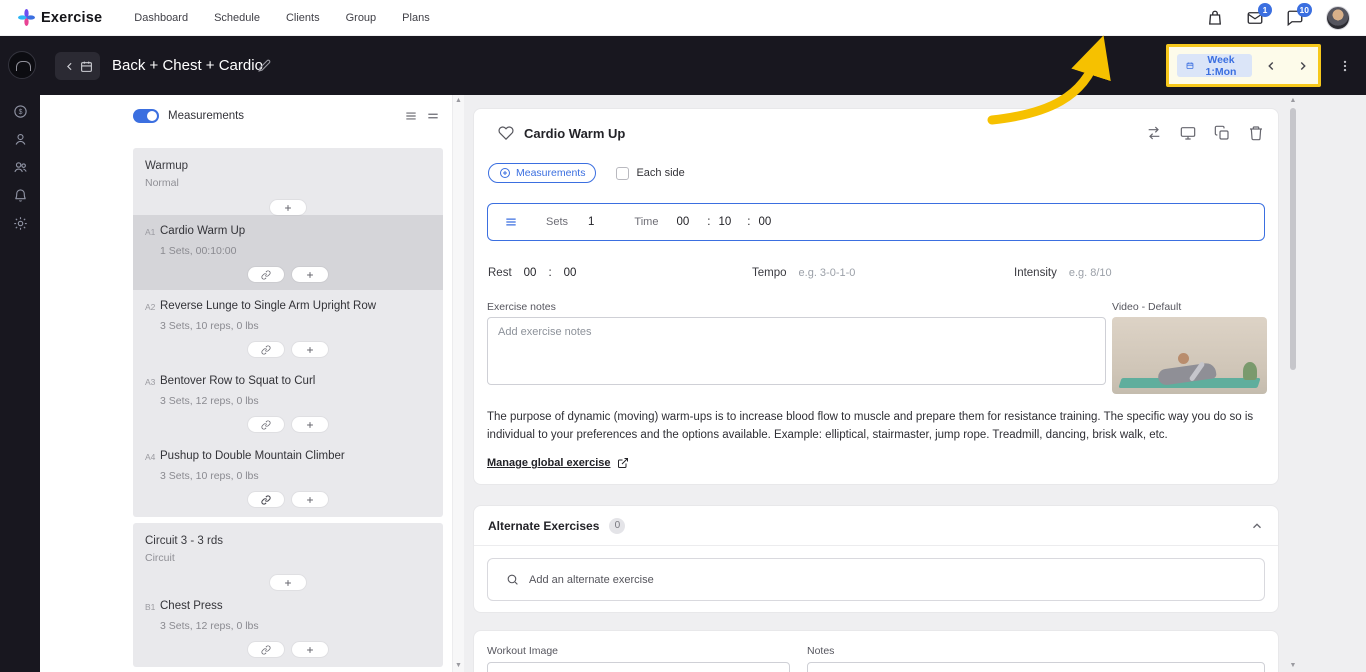 The image size is (1366, 672). I want to click on link-button, so click(266, 499).